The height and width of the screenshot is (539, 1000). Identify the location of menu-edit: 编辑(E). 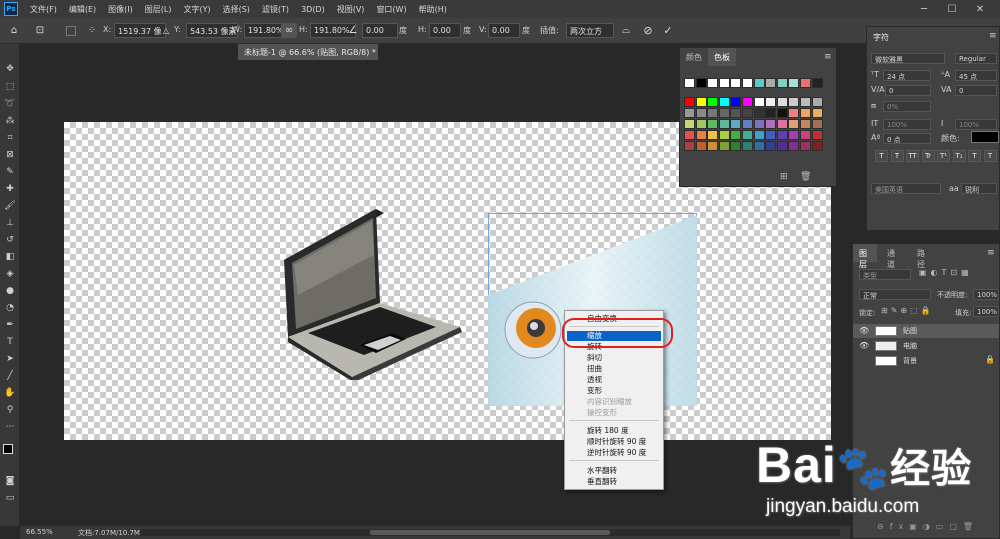
(82, 9).